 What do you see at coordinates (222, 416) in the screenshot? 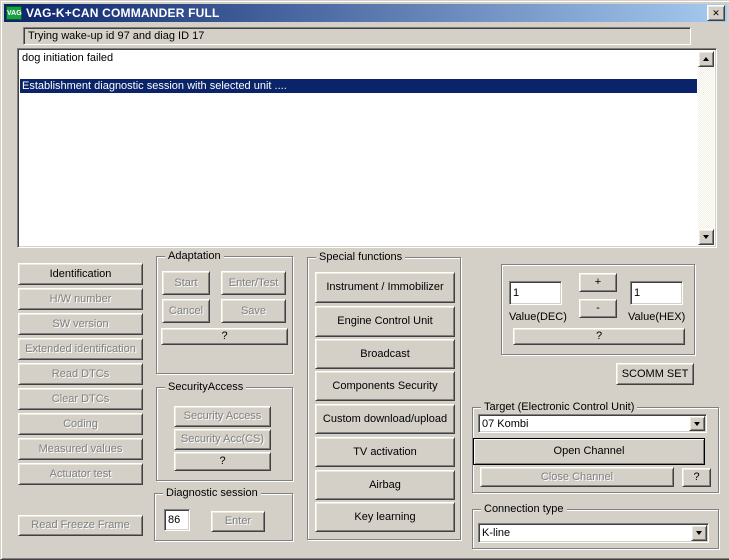
I see `security-access-button: Security Access` at bounding box center [222, 416].